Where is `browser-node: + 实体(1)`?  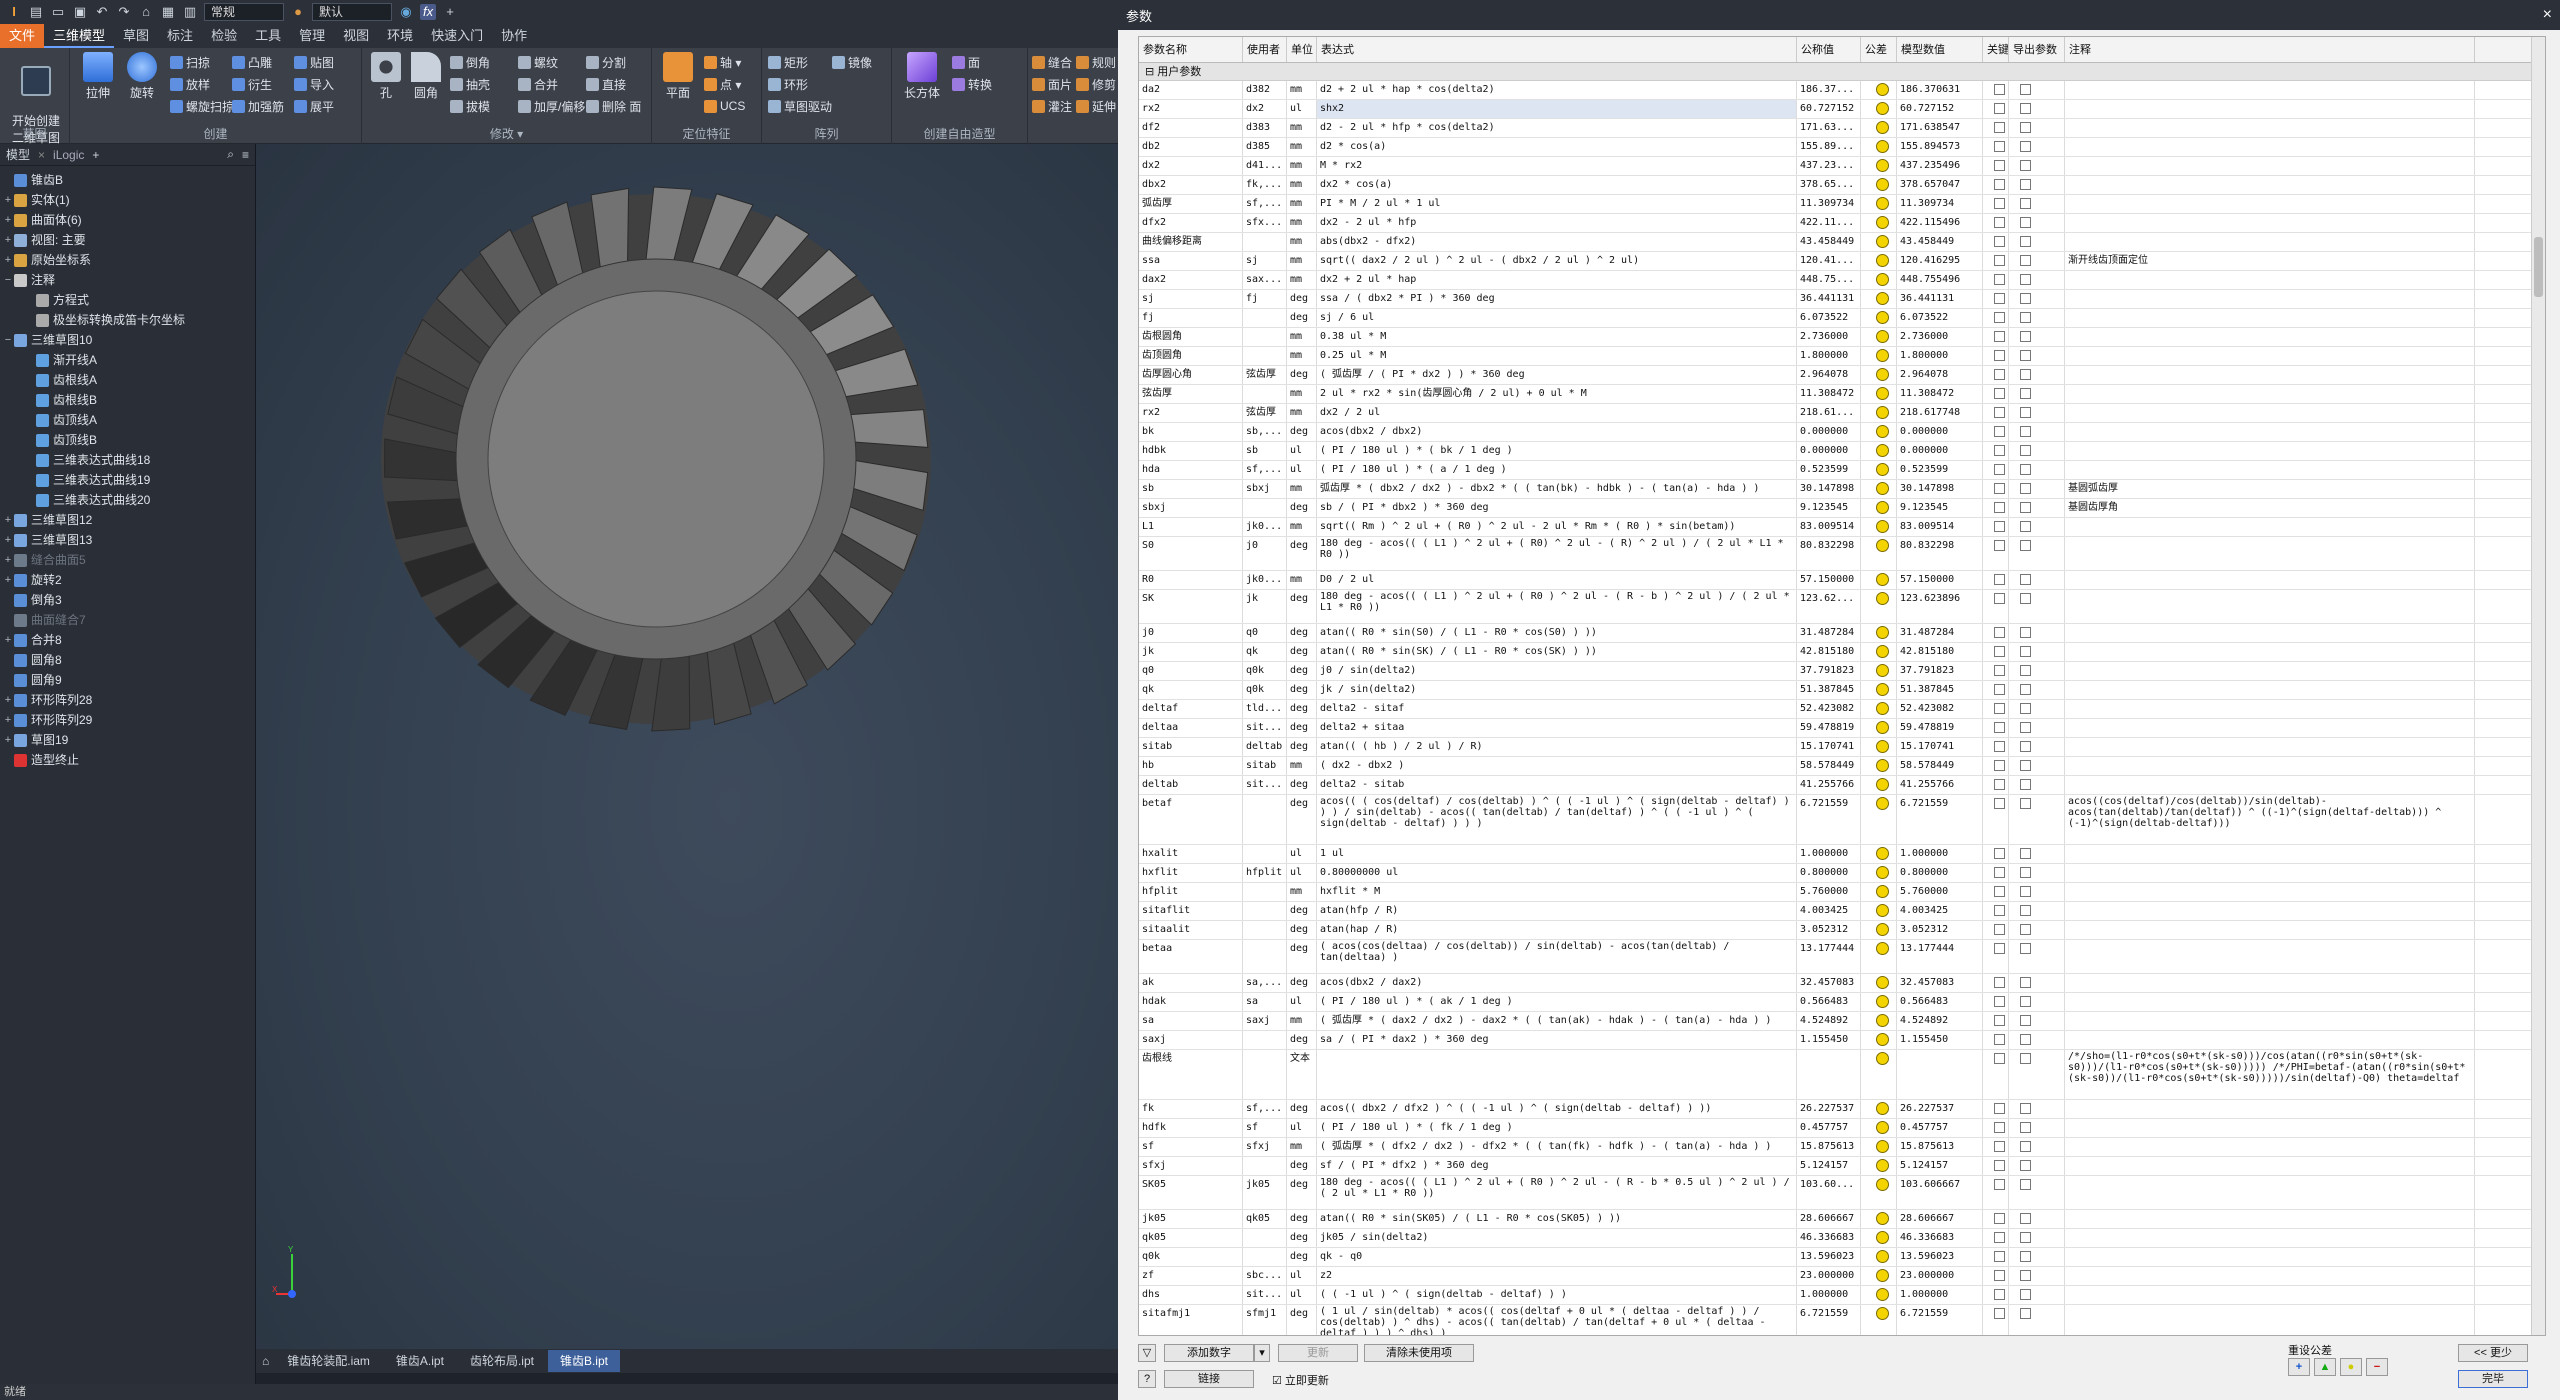
browser-node: + 实体(1) is located at coordinates (127, 200).